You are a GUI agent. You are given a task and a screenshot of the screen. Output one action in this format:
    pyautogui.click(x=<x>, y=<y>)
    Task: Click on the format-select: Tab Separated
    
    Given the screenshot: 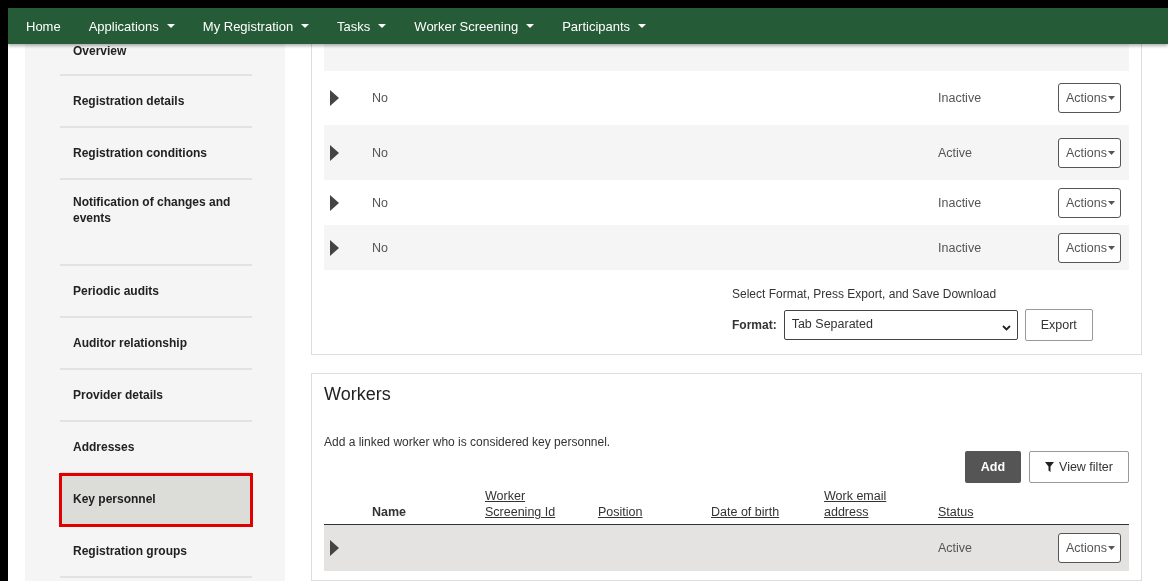 What is the action you would take?
    pyautogui.click(x=900, y=325)
    